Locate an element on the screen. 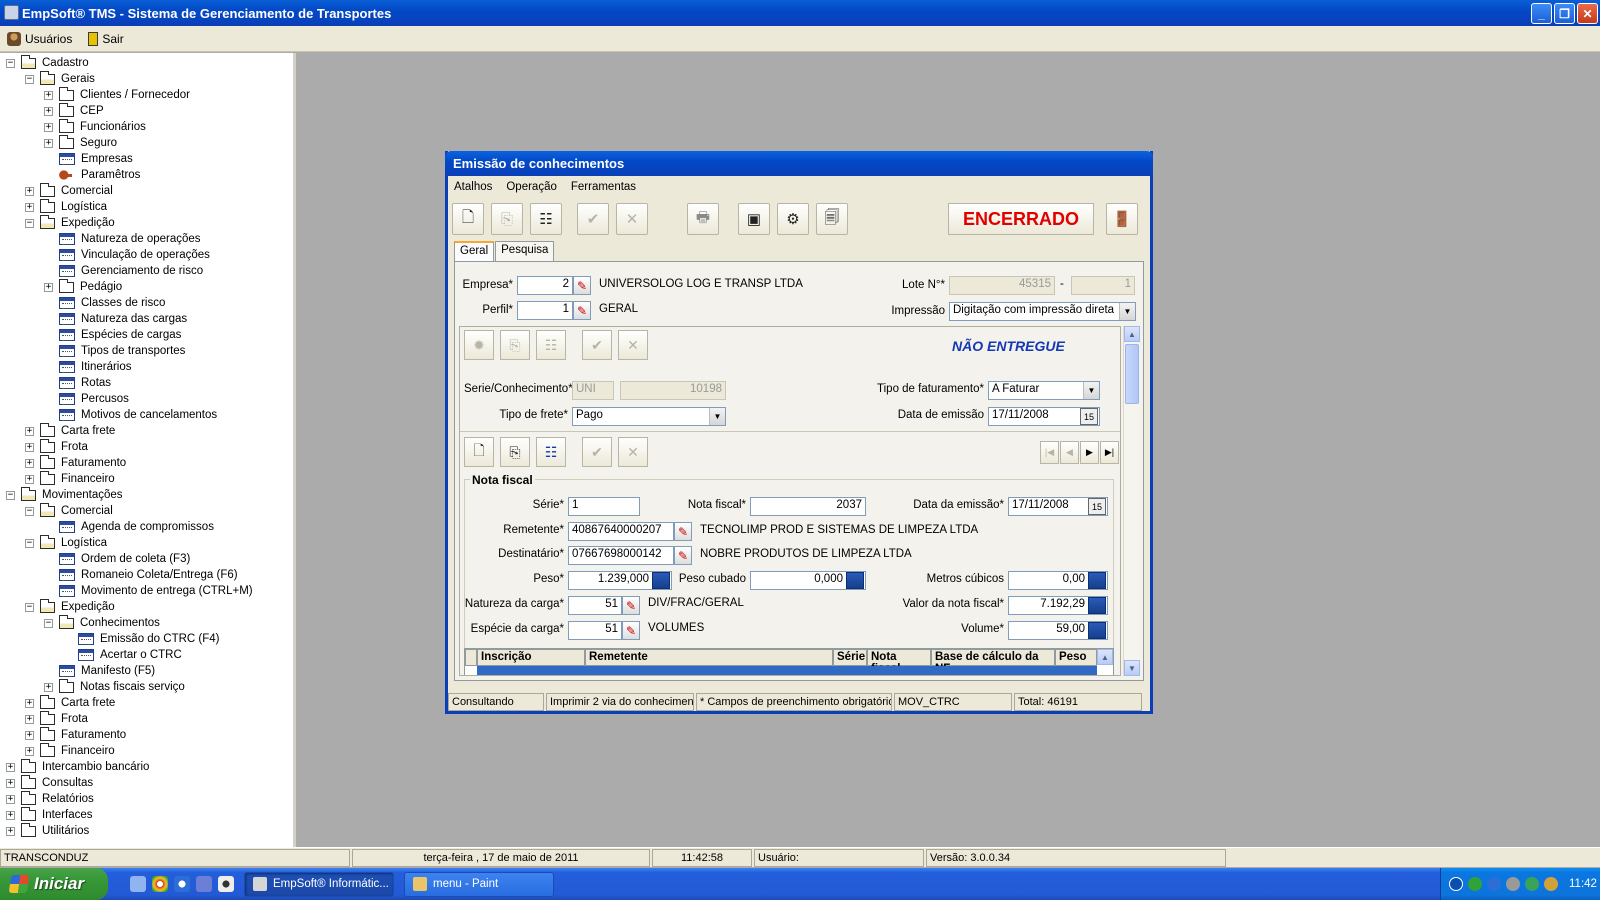  first-record-button: |◀ is located at coordinates (1049, 452).